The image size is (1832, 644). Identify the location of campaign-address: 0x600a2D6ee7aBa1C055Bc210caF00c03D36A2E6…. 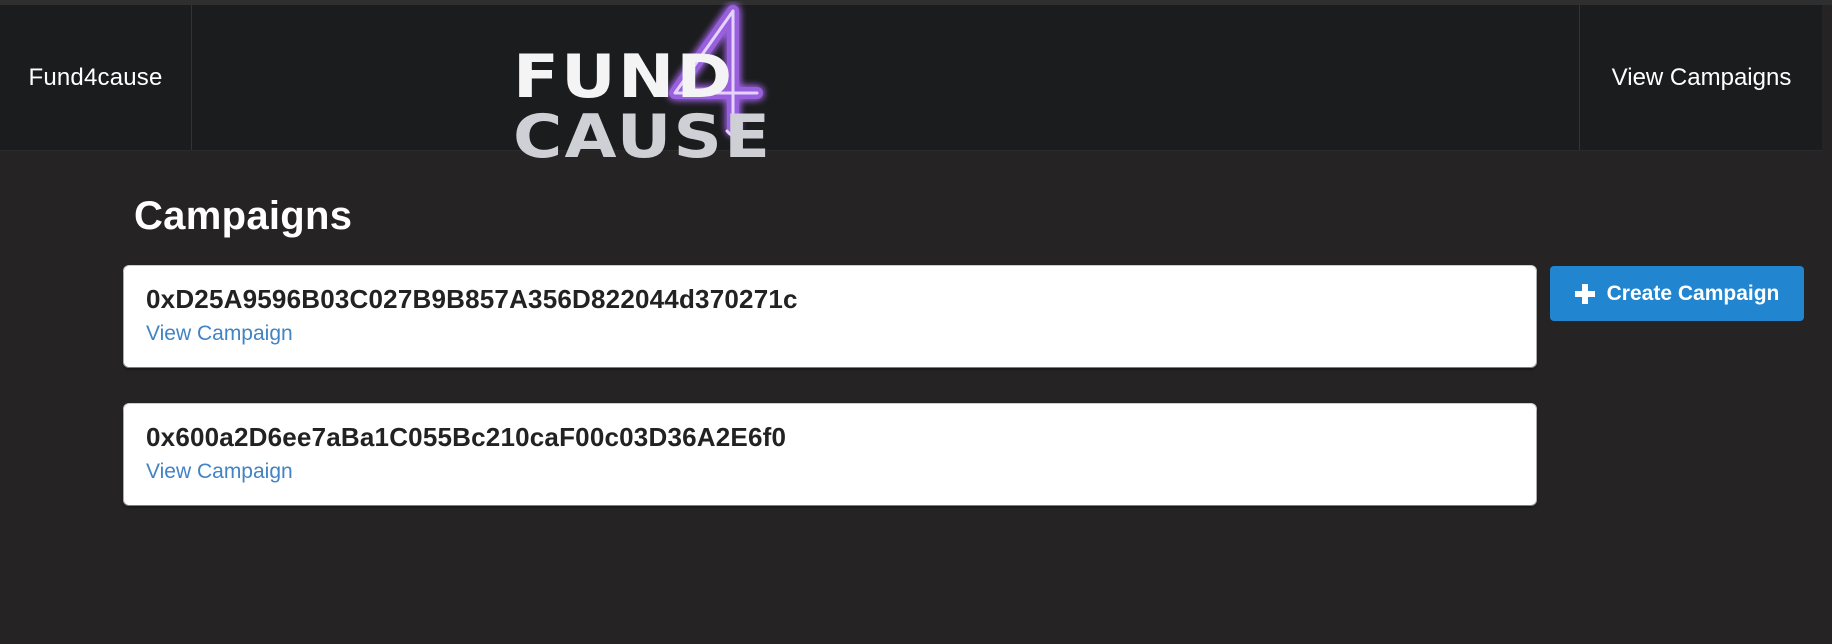
(466, 437).